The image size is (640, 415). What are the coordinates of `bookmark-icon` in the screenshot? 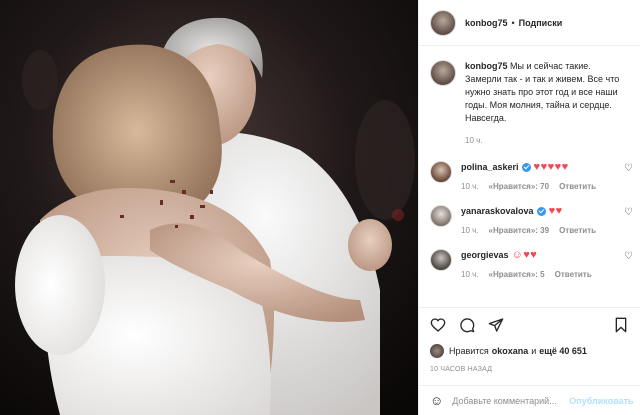 It's located at (621, 325).